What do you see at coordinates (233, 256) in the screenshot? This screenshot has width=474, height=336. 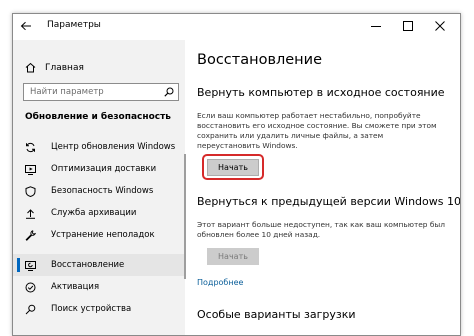 I see `rollback-start-button: Начать` at bounding box center [233, 256].